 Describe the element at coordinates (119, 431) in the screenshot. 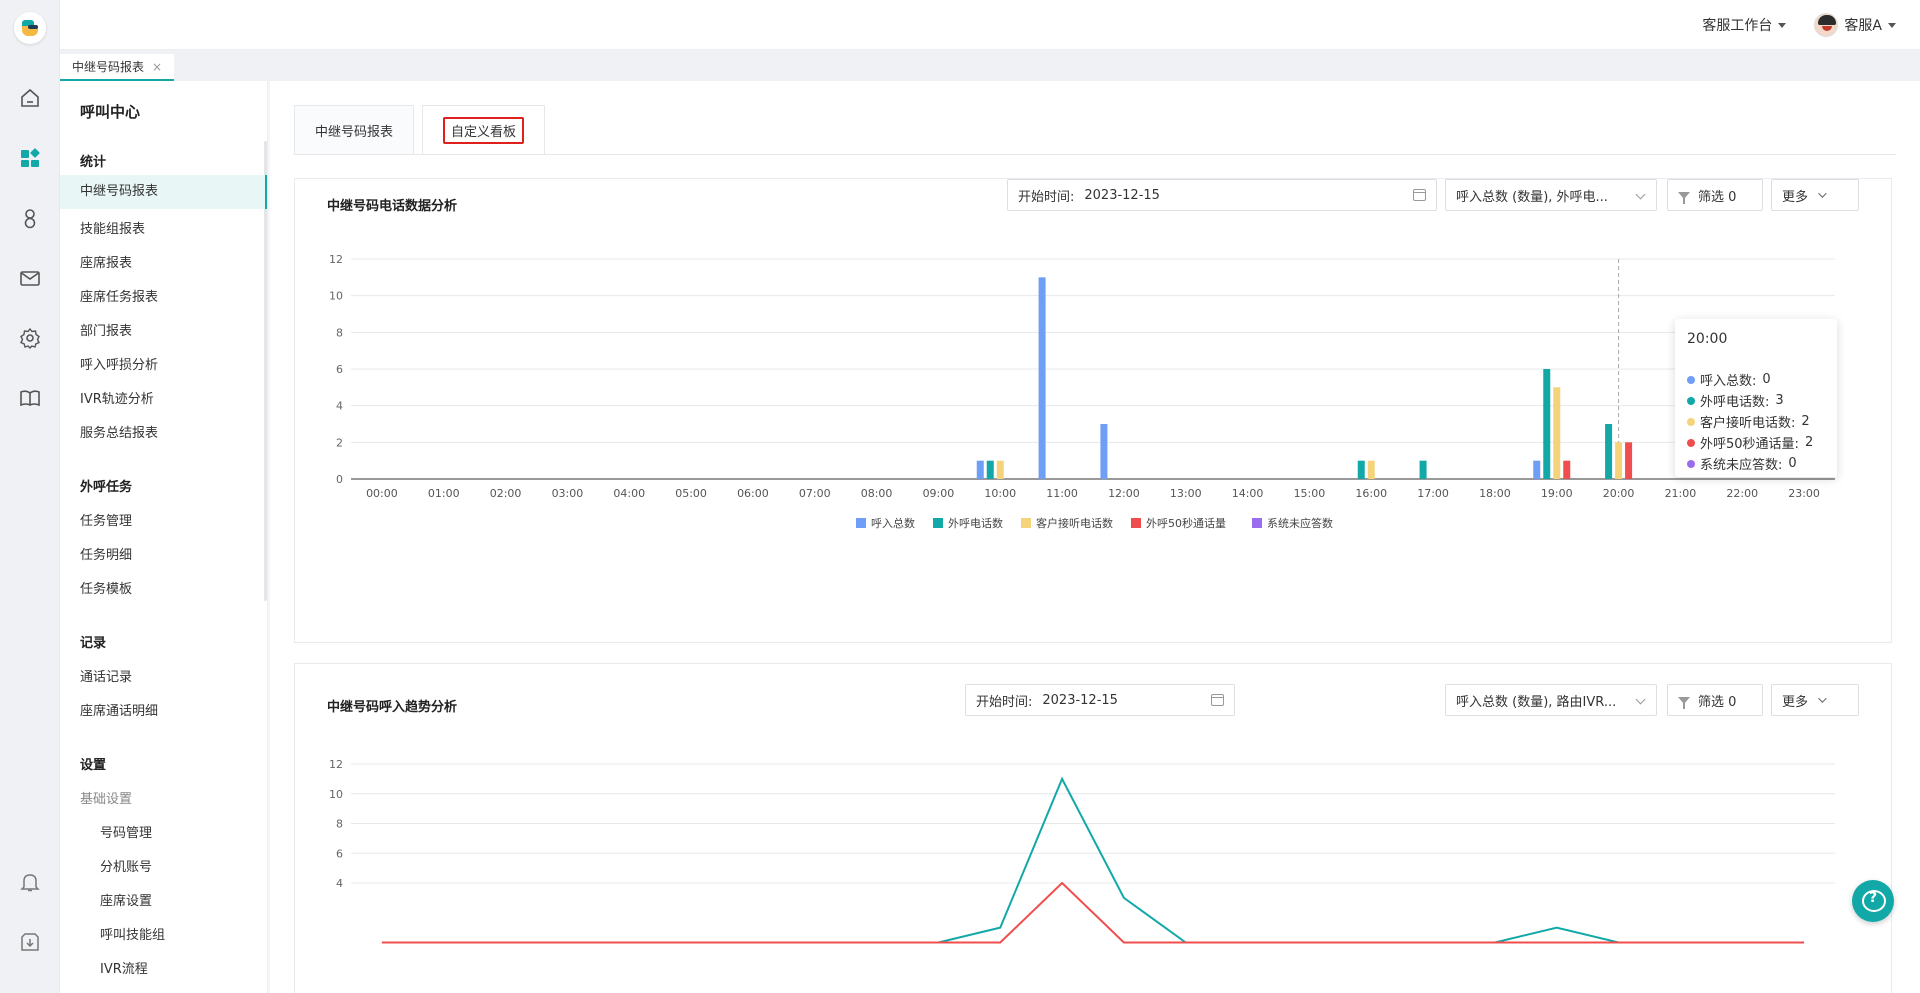

I see `sidebar-item-service-summary-report: 服务总结报表` at that location.